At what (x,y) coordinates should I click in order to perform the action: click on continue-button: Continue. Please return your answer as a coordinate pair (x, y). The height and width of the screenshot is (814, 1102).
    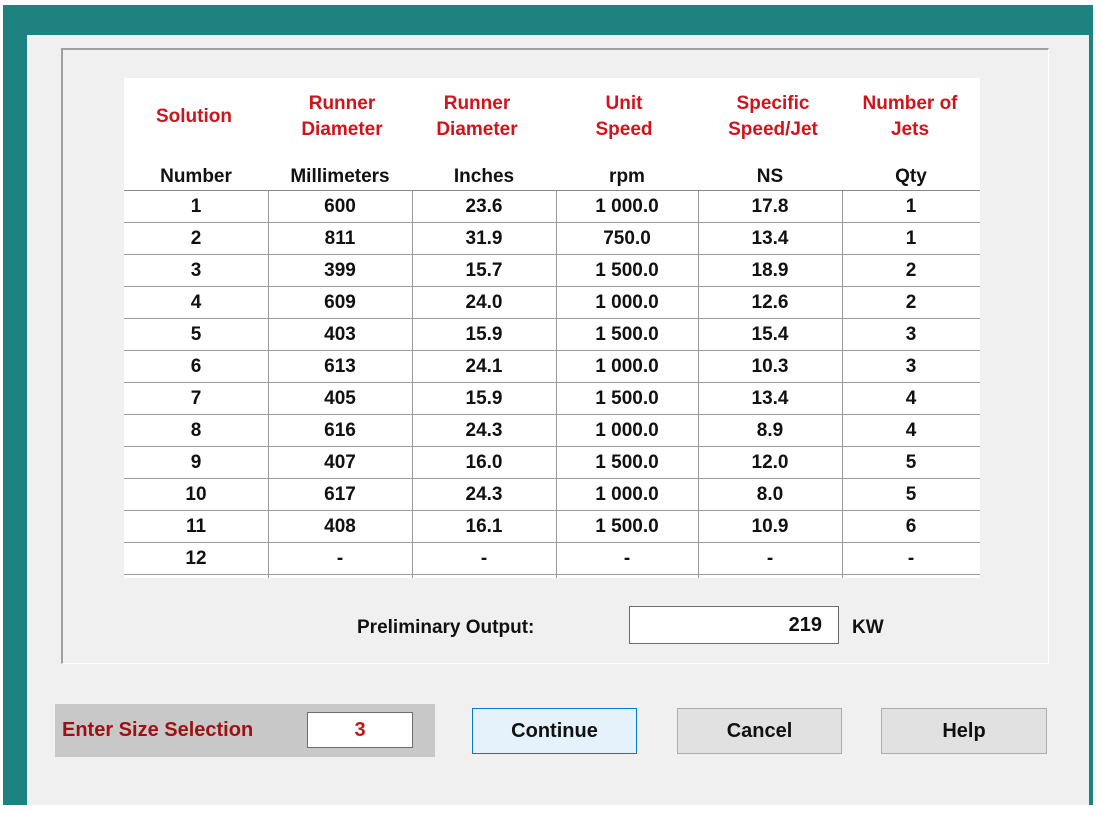
    Looking at the image, I should click on (554, 731).